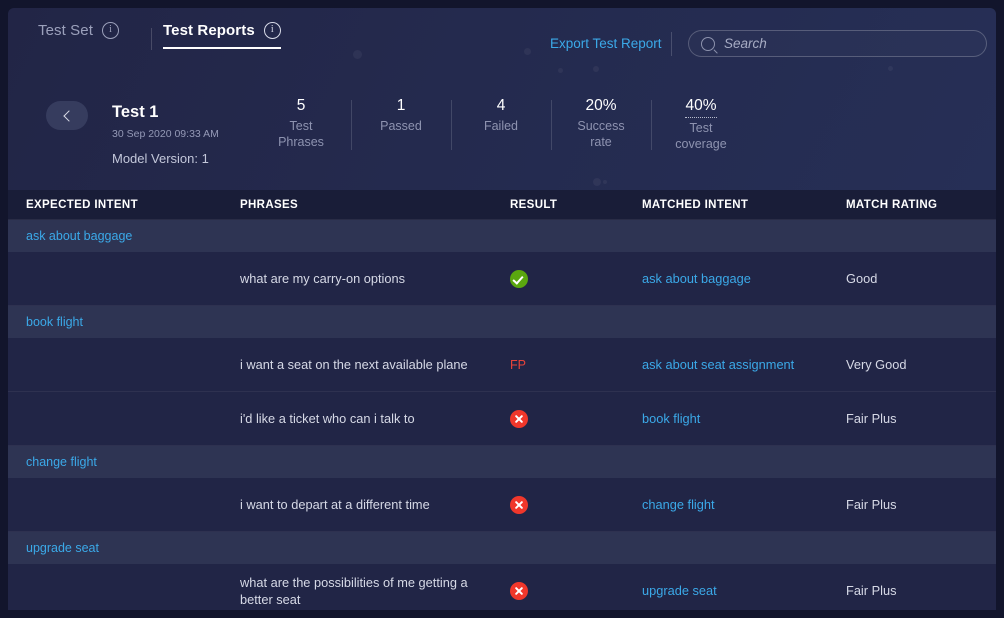 The image size is (1004, 618). Describe the element at coordinates (301, 134) in the screenshot. I see `stat-label: Test Phrases` at that location.